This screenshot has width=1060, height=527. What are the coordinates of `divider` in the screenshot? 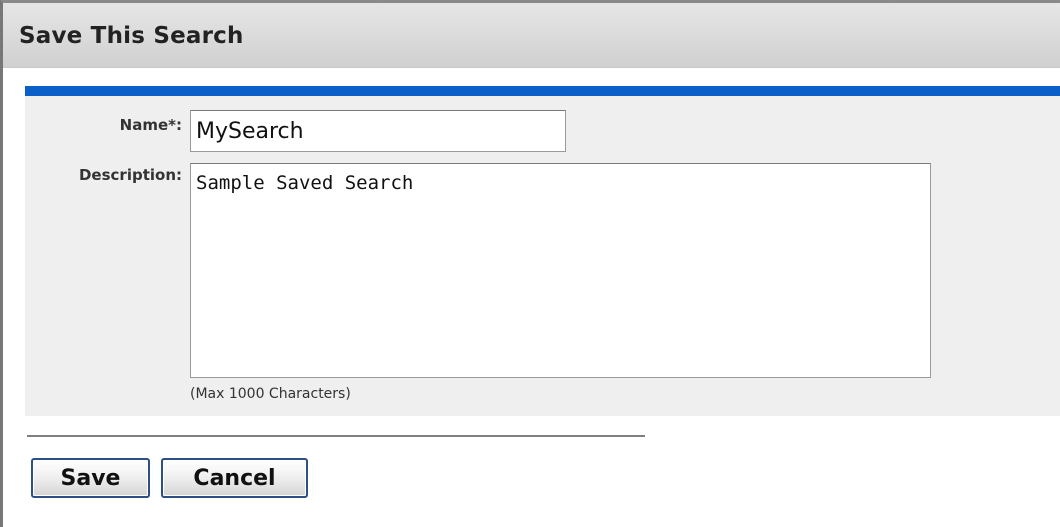 It's located at (336, 436).